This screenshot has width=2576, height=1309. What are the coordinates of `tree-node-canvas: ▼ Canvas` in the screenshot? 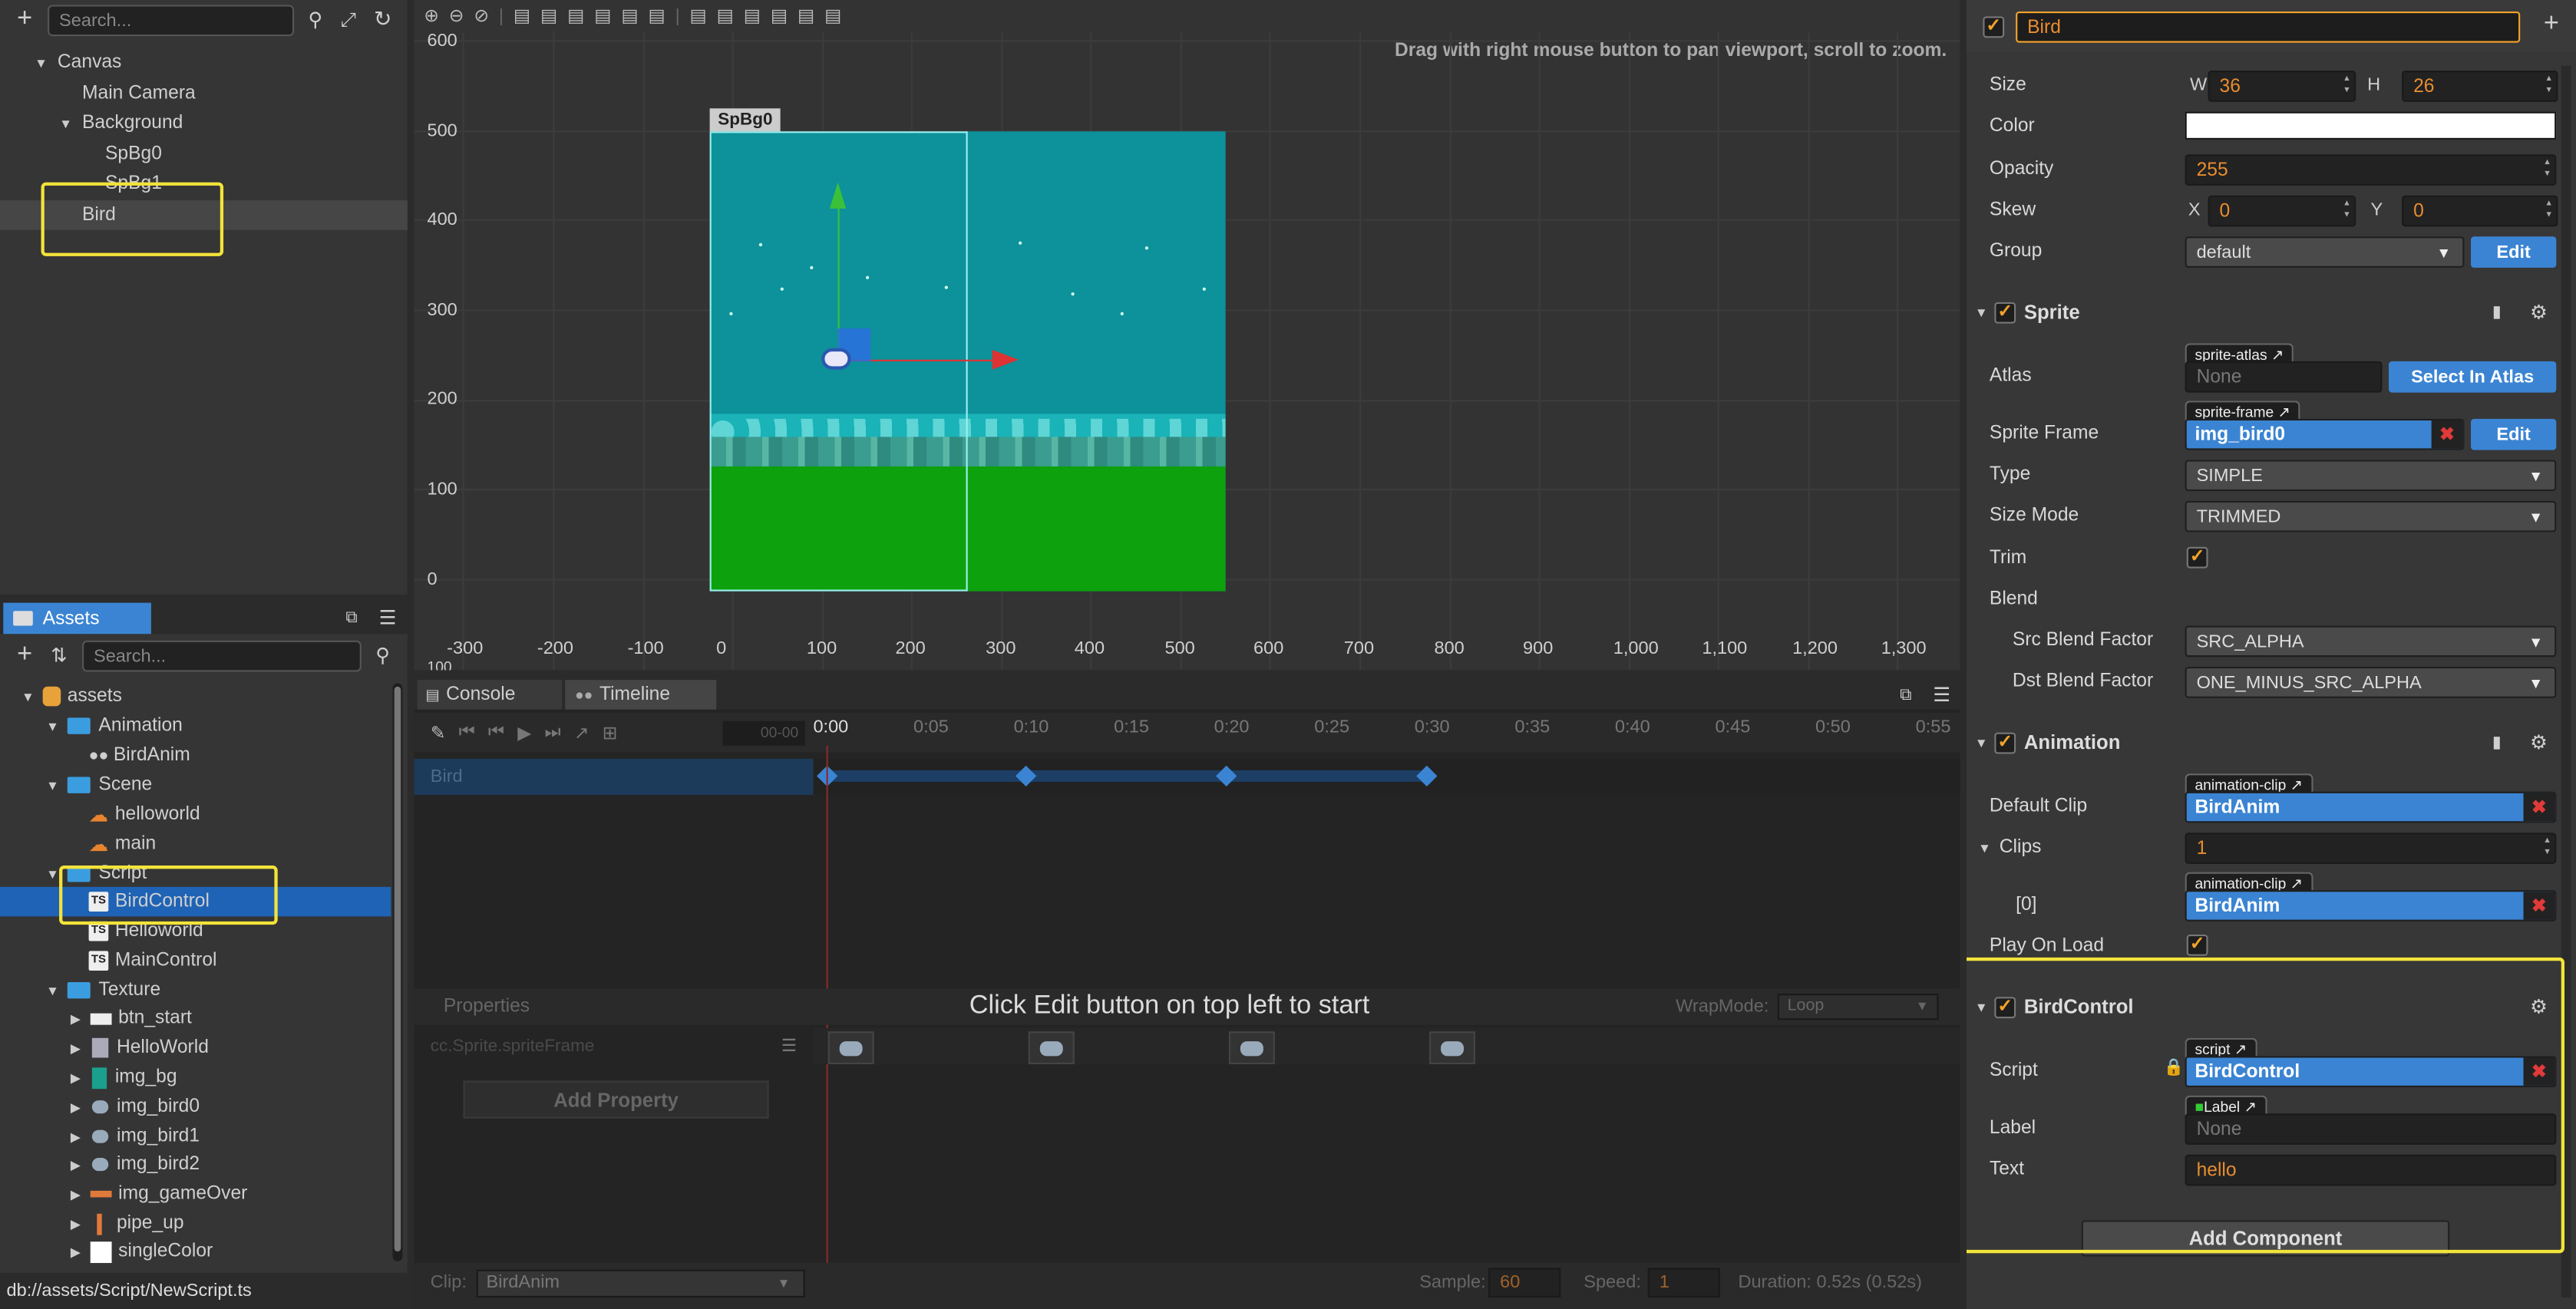 It's located at (204, 62).